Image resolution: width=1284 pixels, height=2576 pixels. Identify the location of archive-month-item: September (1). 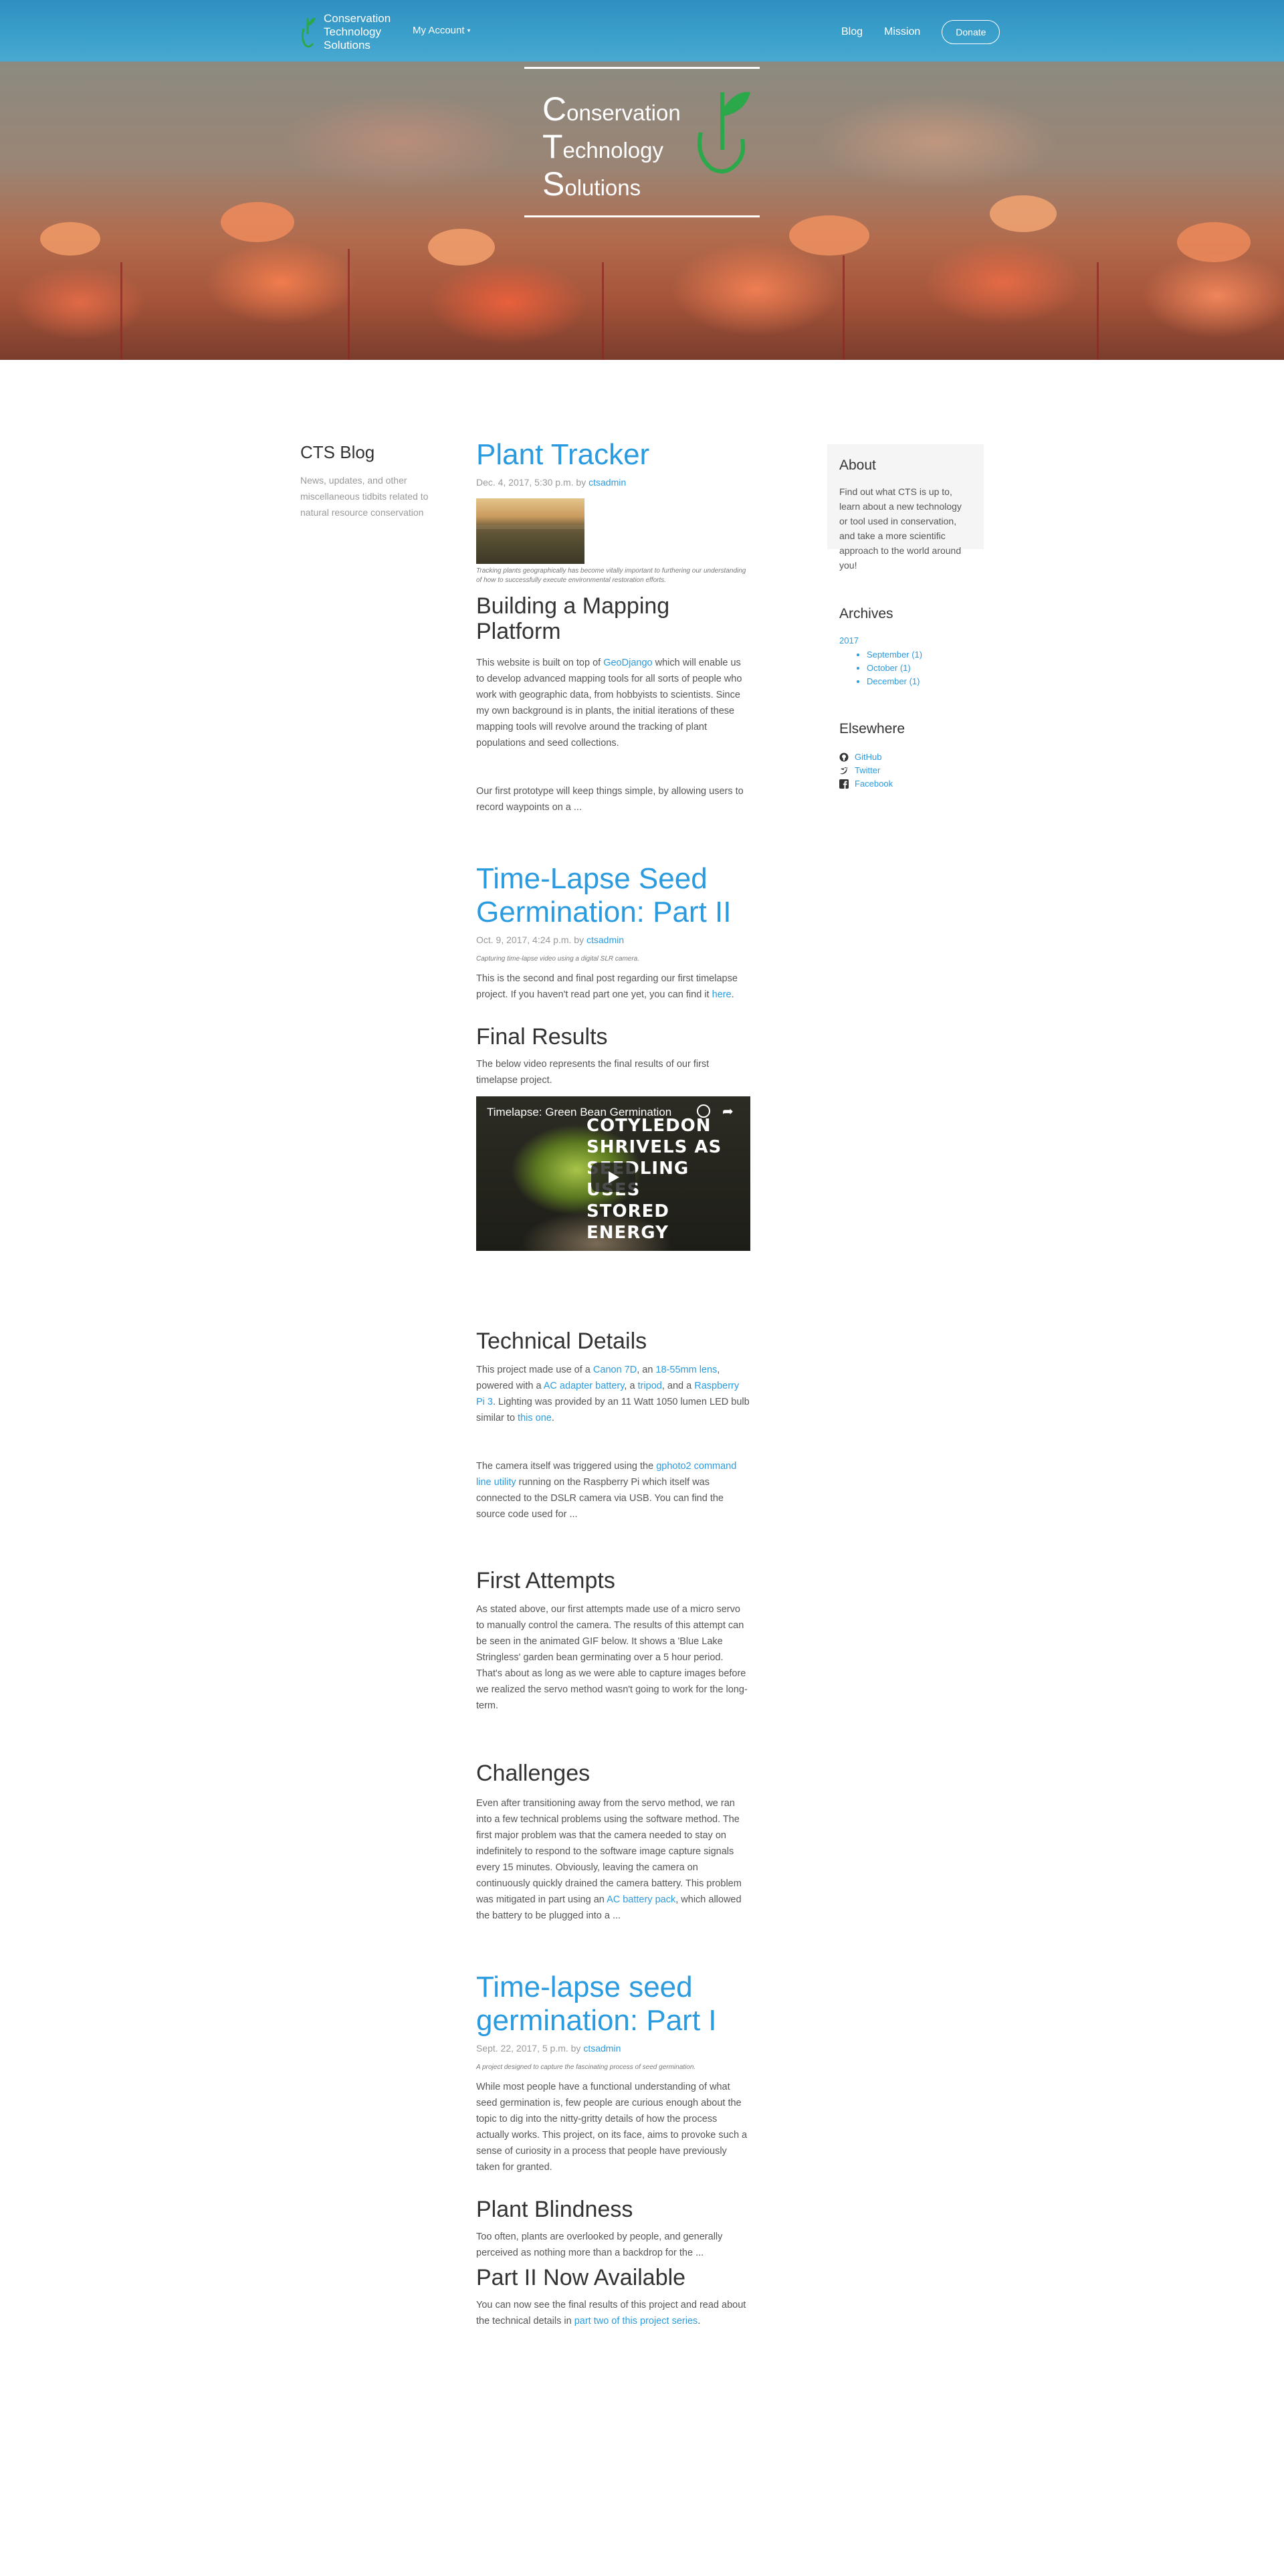
(926, 655).